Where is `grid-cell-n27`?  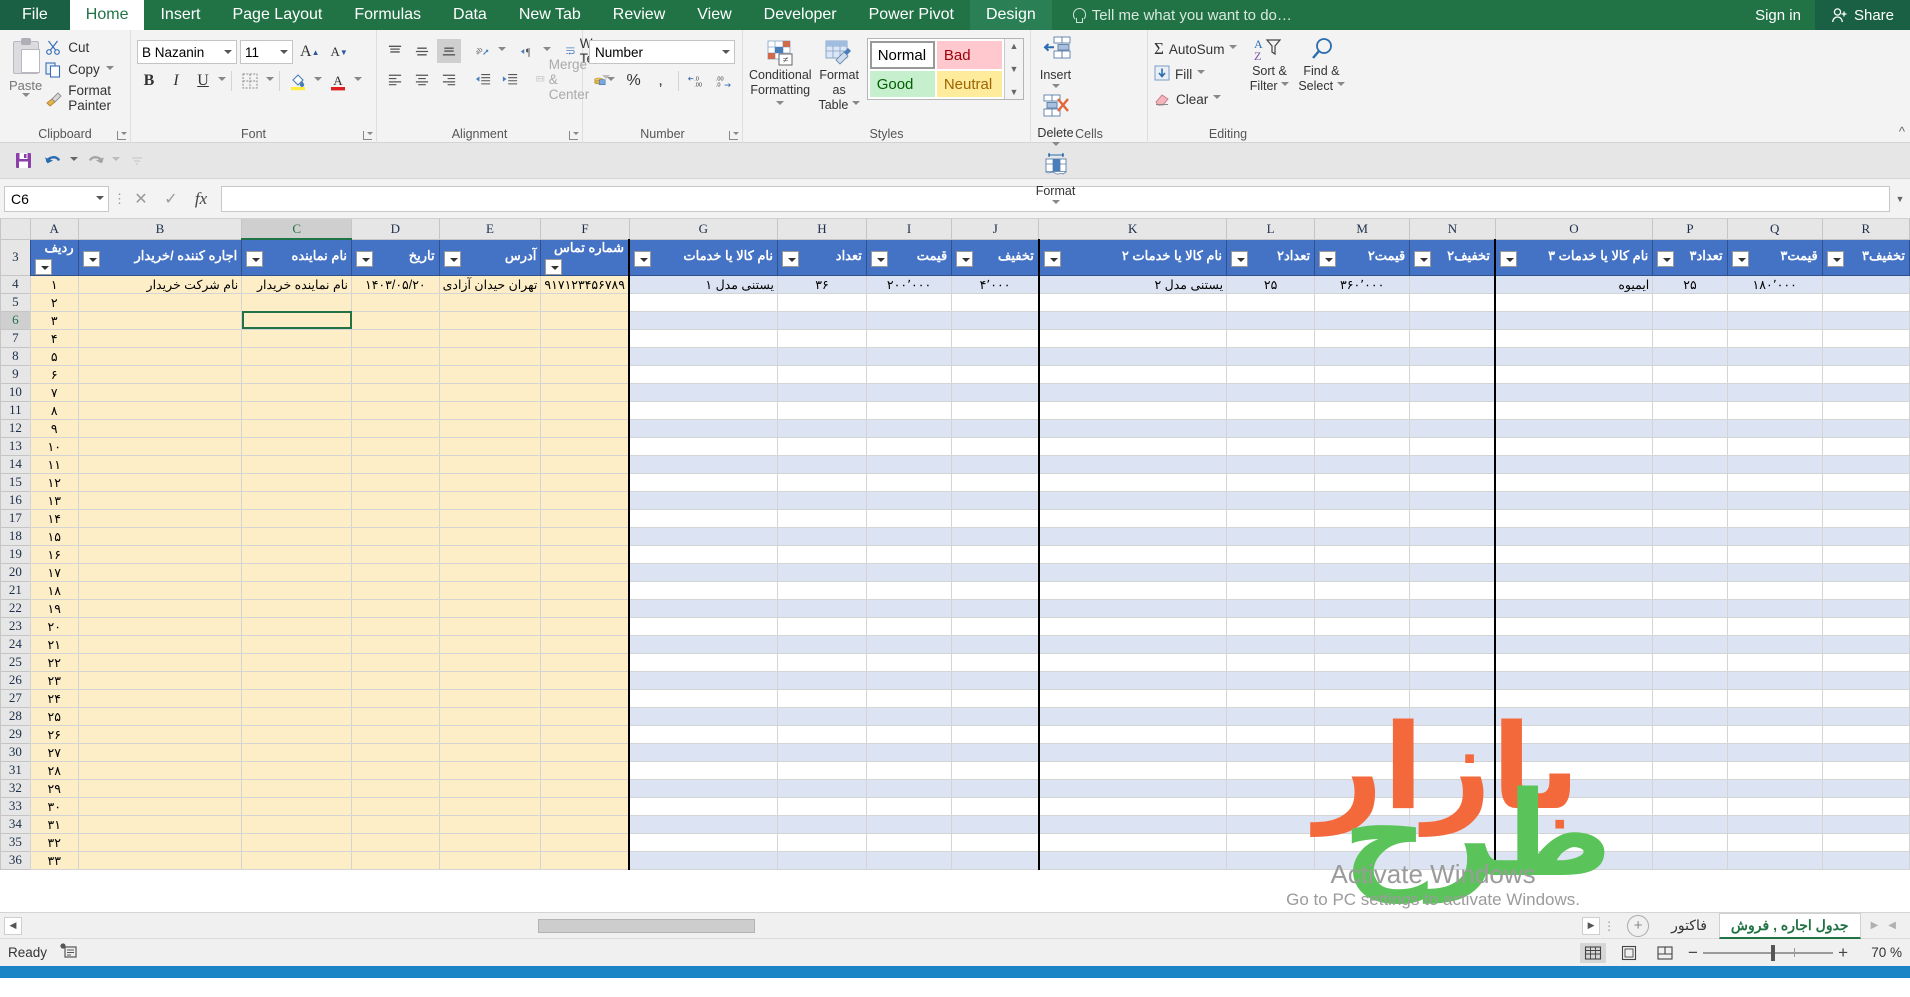
grid-cell-n27 is located at coordinates (1452, 698).